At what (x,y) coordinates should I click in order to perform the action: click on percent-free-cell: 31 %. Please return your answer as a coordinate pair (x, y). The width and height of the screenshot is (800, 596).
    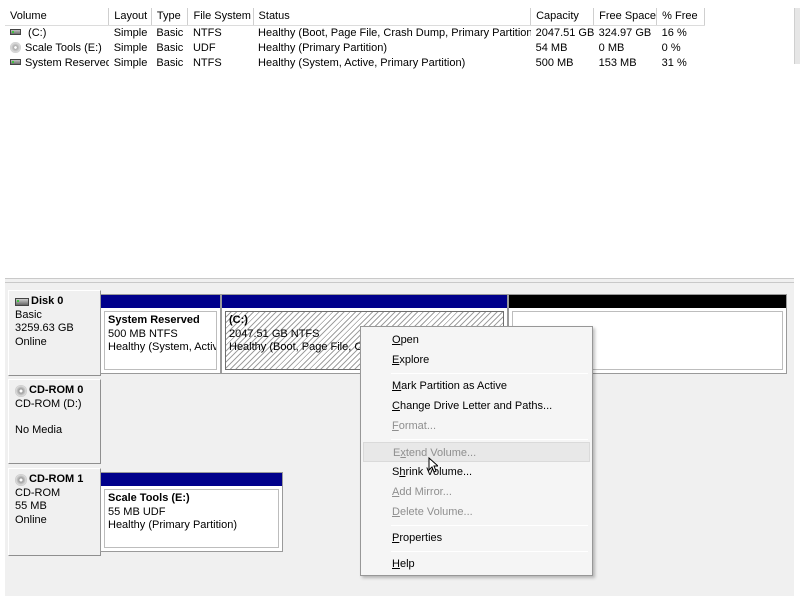
    Looking at the image, I should click on (674, 62).